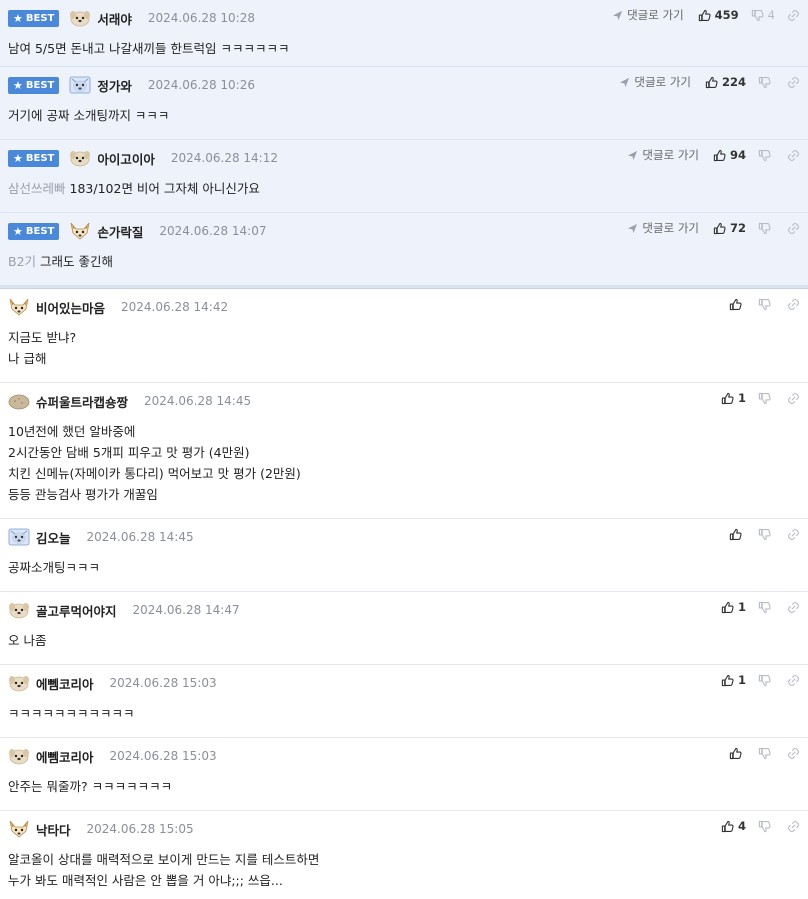 The width and height of the screenshot is (808, 899). Describe the element at coordinates (120, 231) in the screenshot. I see `nickname: 손가락질` at that location.